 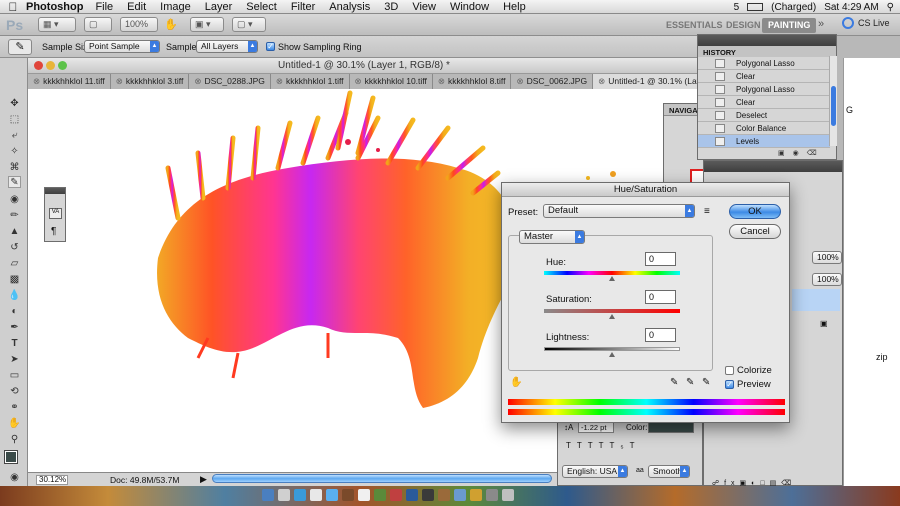 I want to click on calendar-dock-icon, so click(x=364, y=495).